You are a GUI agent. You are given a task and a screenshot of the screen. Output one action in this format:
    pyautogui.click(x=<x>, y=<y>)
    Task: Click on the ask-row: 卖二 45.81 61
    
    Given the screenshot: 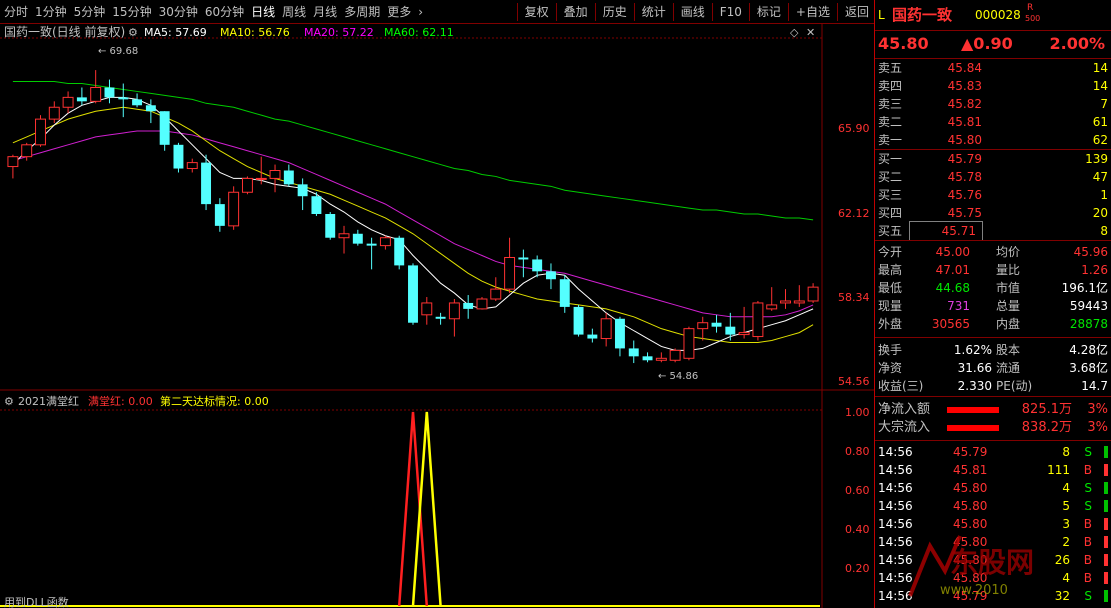 What is the action you would take?
    pyautogui.click(x=993, y=122)
    